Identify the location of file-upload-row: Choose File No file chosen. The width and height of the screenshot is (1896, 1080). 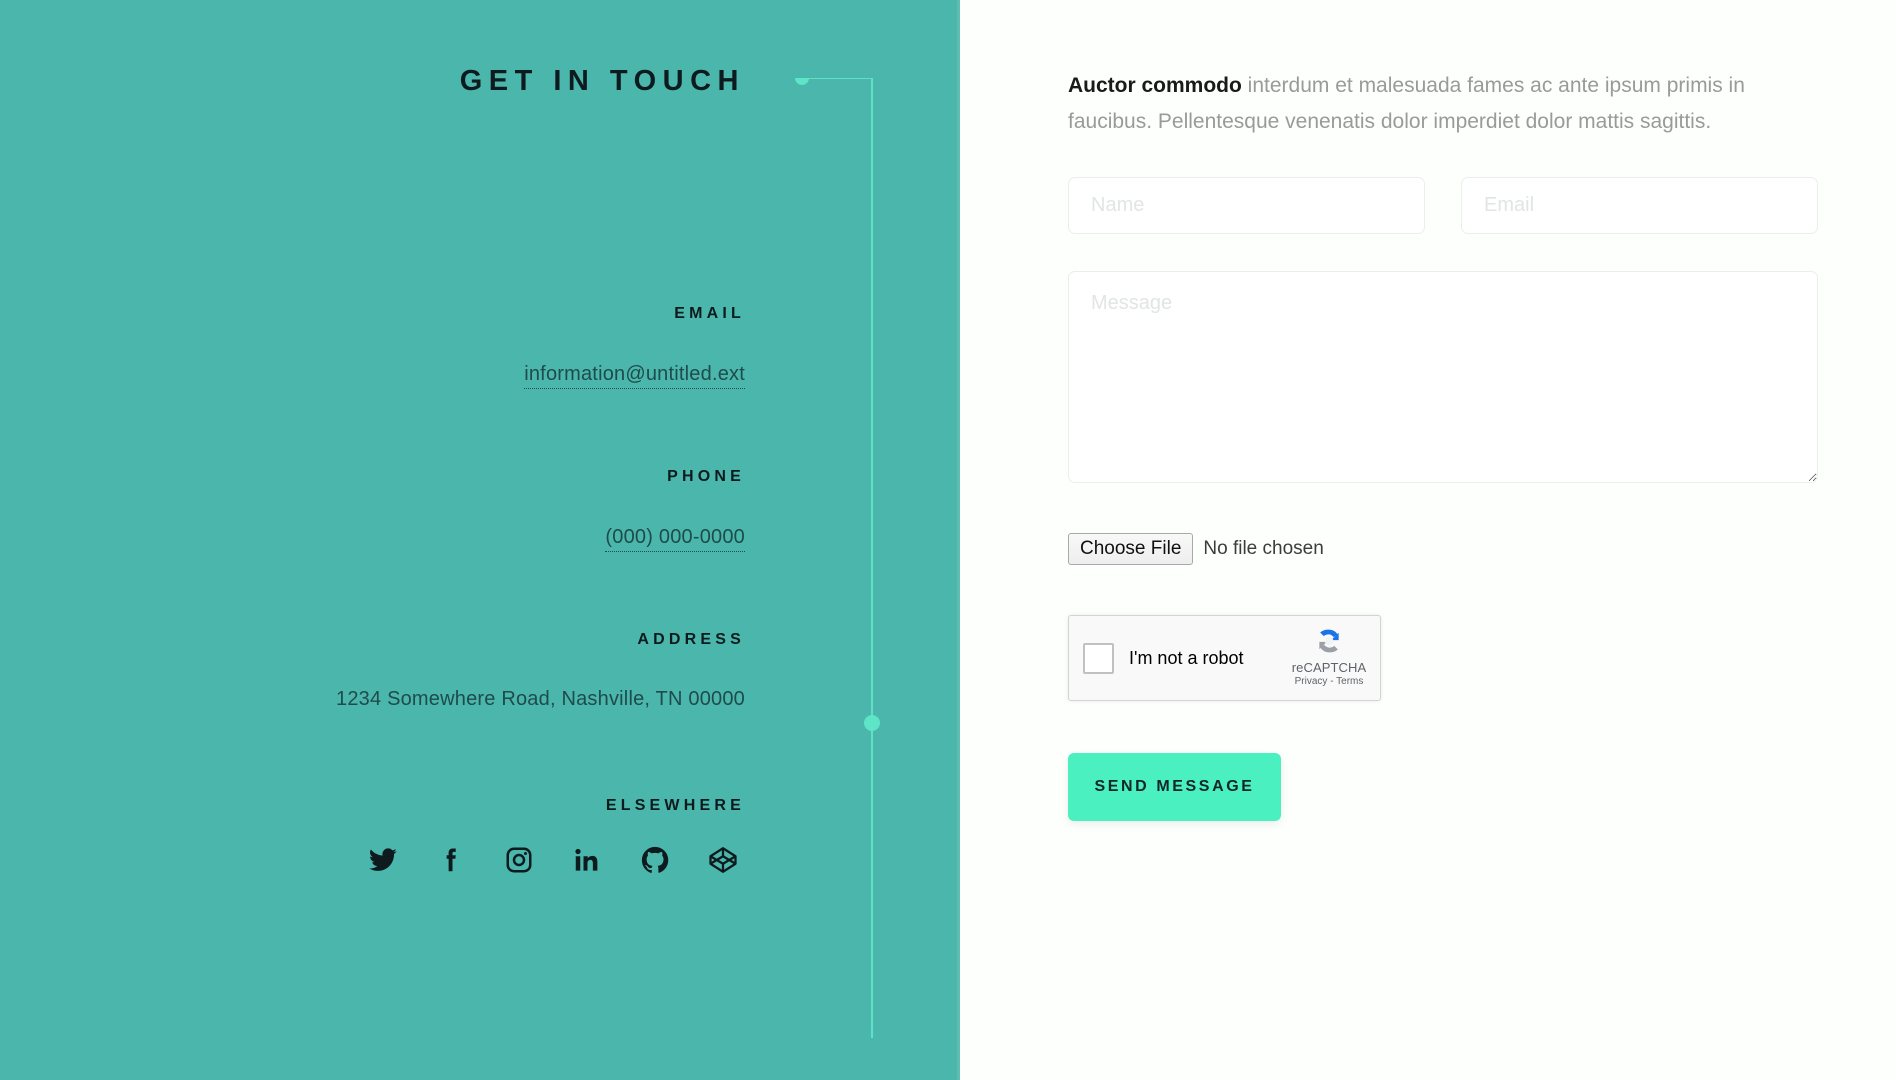
(1443, 549).